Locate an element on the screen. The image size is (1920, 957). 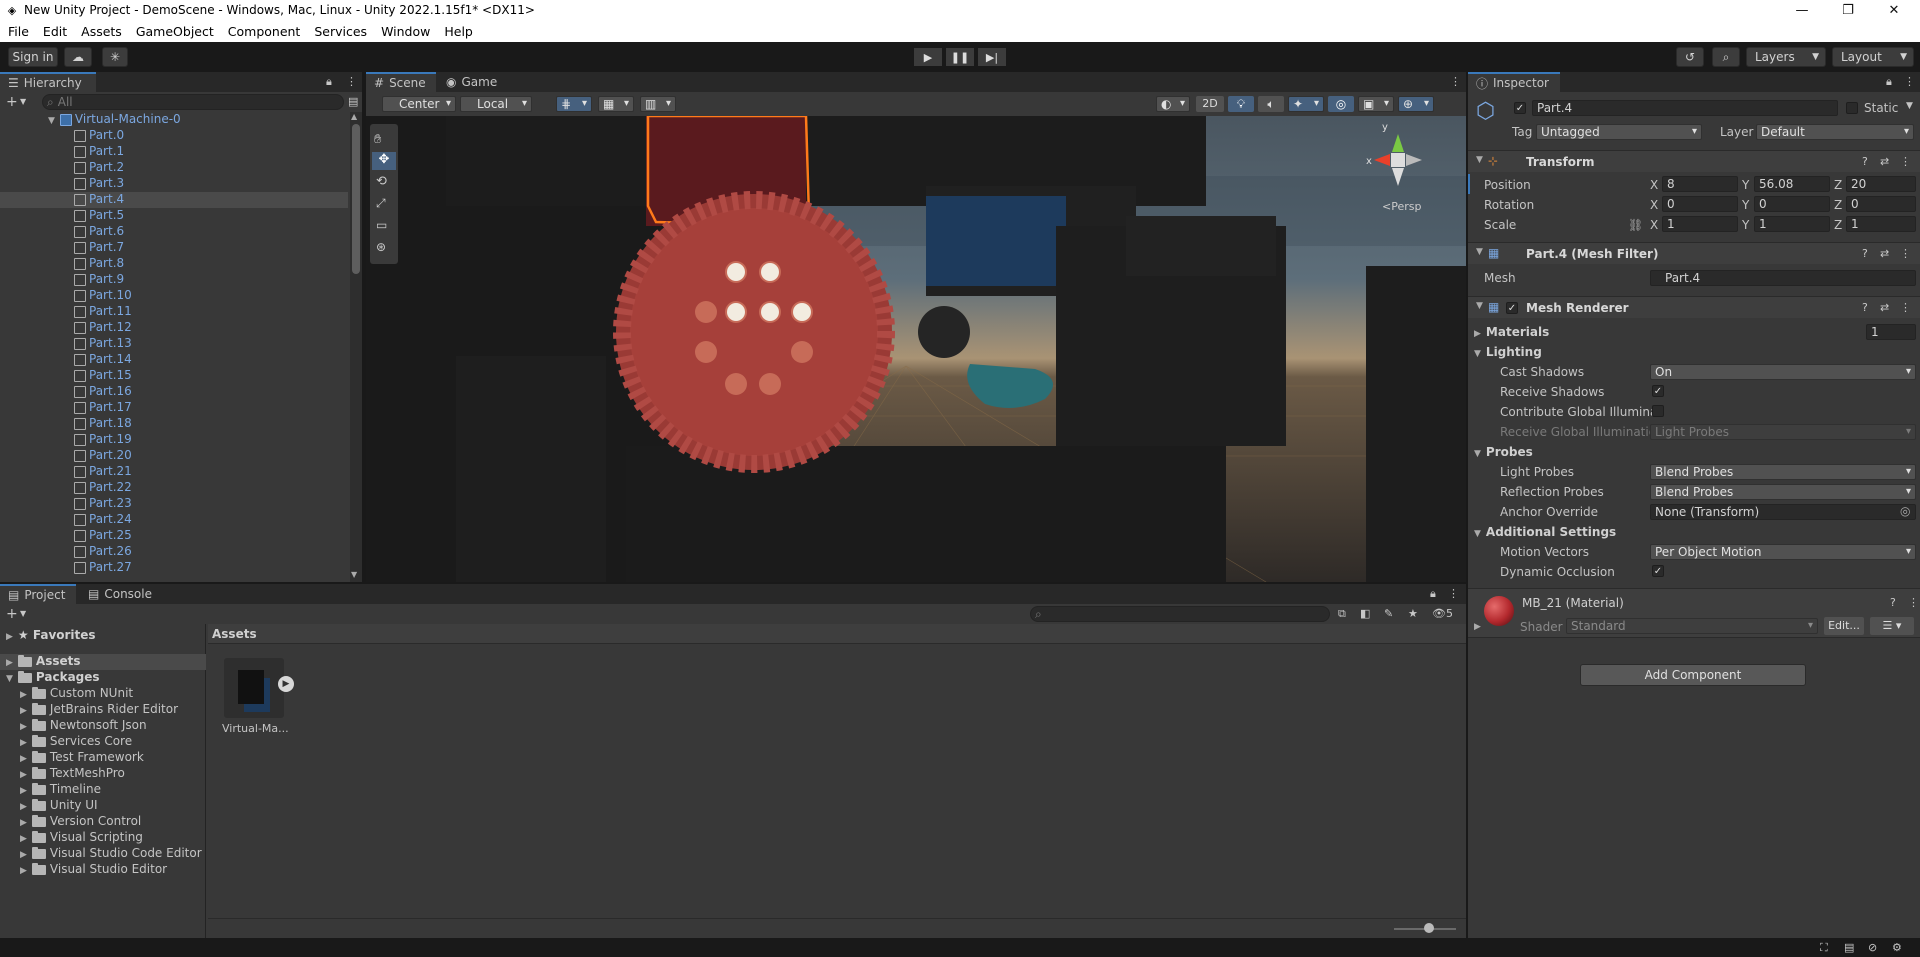
gizmos-dropdown-icon: ⊕ is located at coordinates (1416, 104).